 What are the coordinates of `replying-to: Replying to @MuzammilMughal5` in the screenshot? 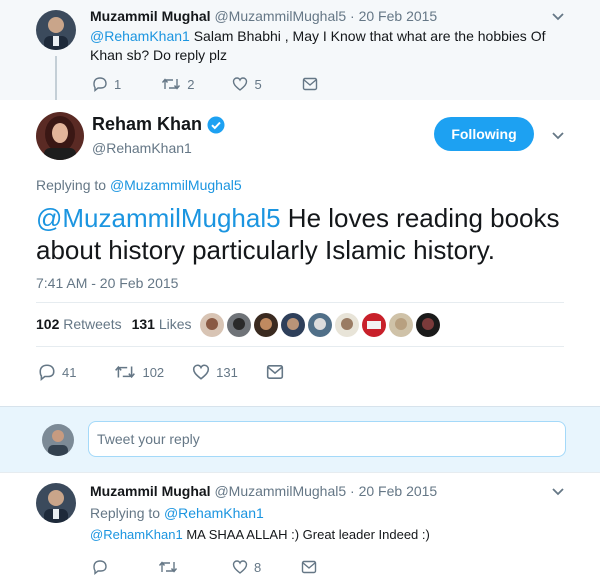 It's located at (139, 185).